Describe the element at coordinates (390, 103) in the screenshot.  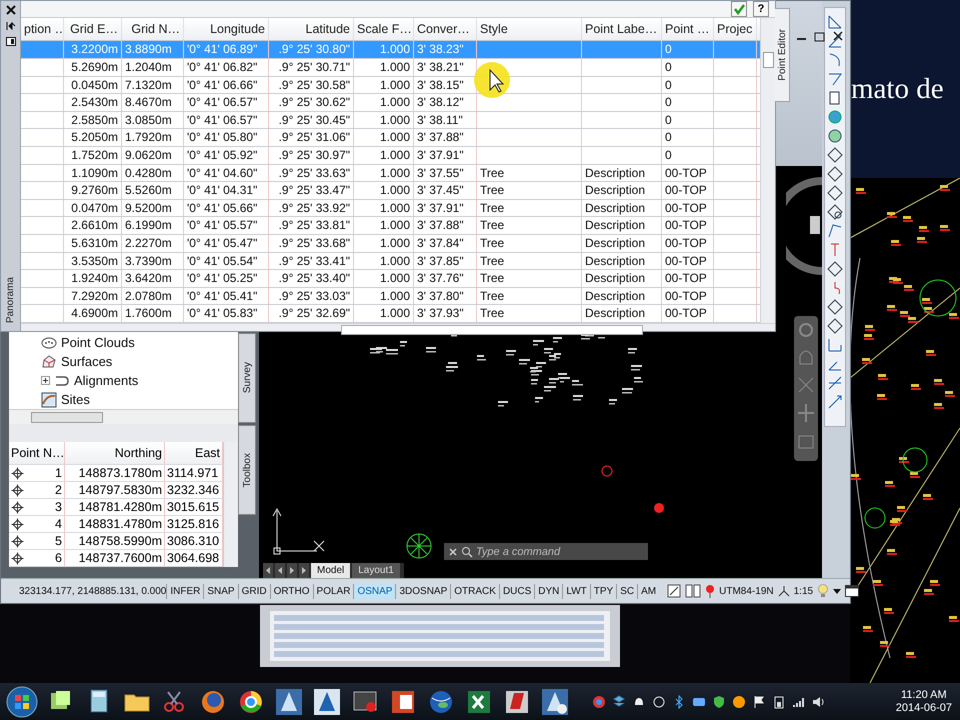
I see `table-row: 2.5430m 8.4670m '0° 41' 06.57" .9° 25' 30.62" 1.000 3' 38.12" 0` at that location.